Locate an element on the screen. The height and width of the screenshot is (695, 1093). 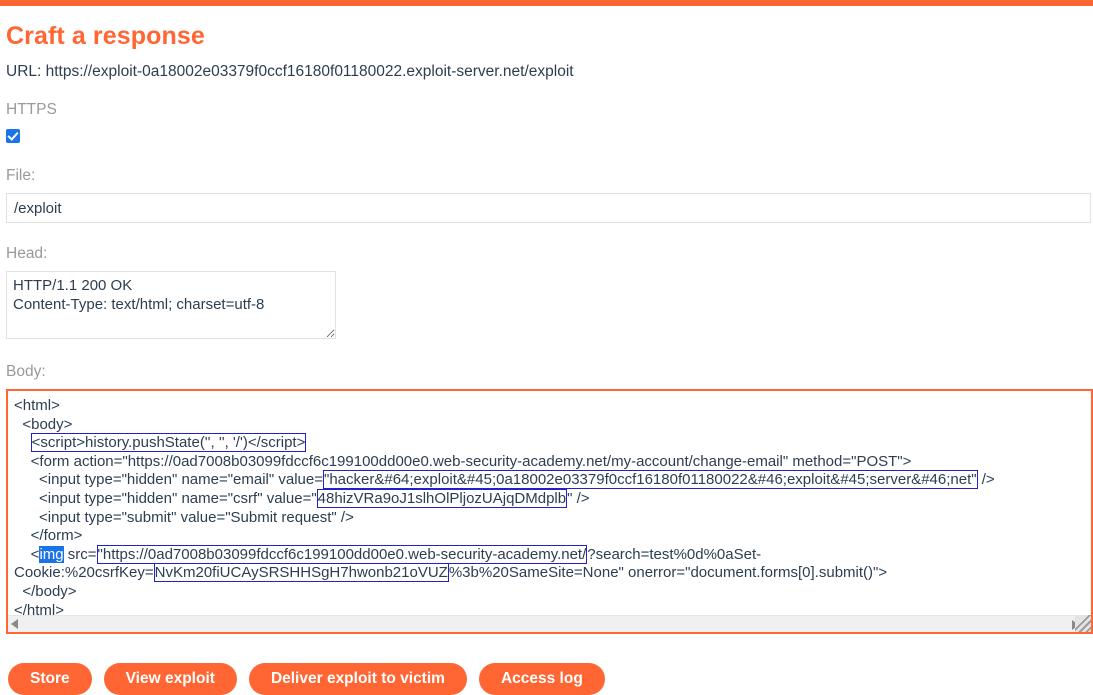
view-exploit-button: View exploit is located at coordinates (170, 679).